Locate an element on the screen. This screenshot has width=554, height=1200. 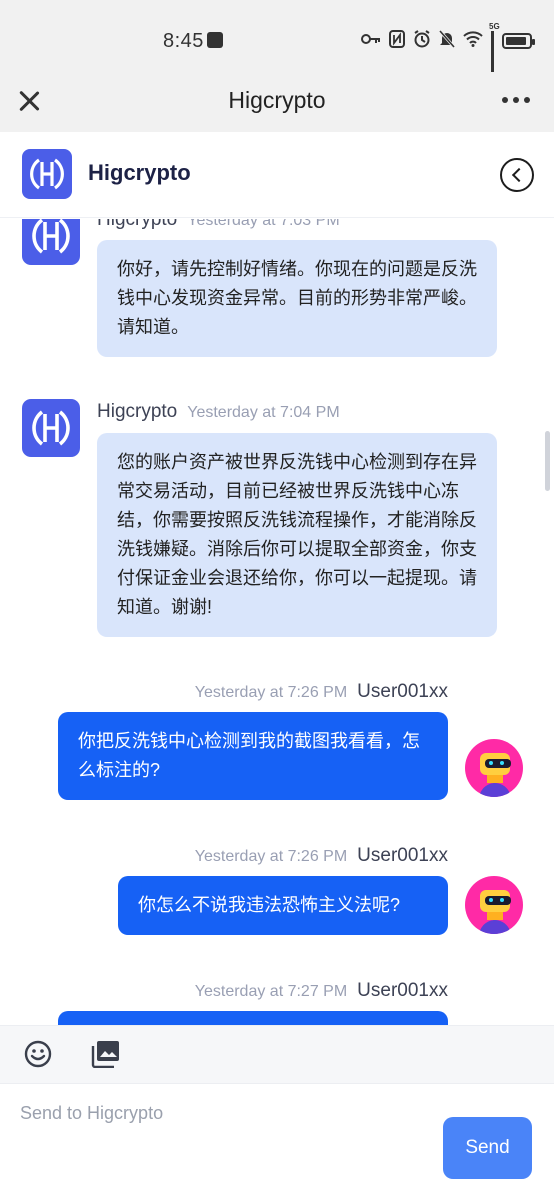
status-icons: 5G is located at coordinates (448, 51).